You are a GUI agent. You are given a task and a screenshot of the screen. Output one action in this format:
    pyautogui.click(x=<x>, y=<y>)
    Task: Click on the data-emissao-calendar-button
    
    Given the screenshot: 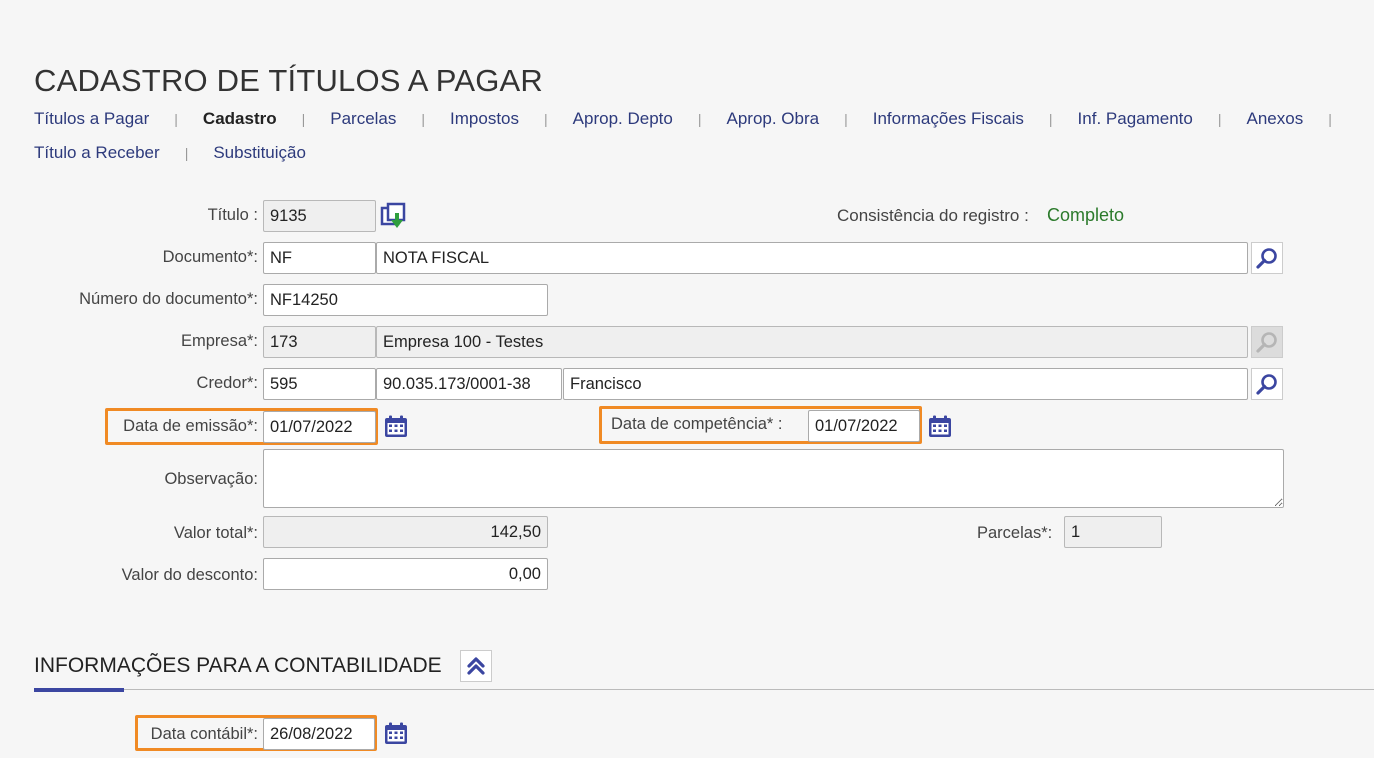 What is the action you would take?
    pyautogui.click(x=396, y=427)
    